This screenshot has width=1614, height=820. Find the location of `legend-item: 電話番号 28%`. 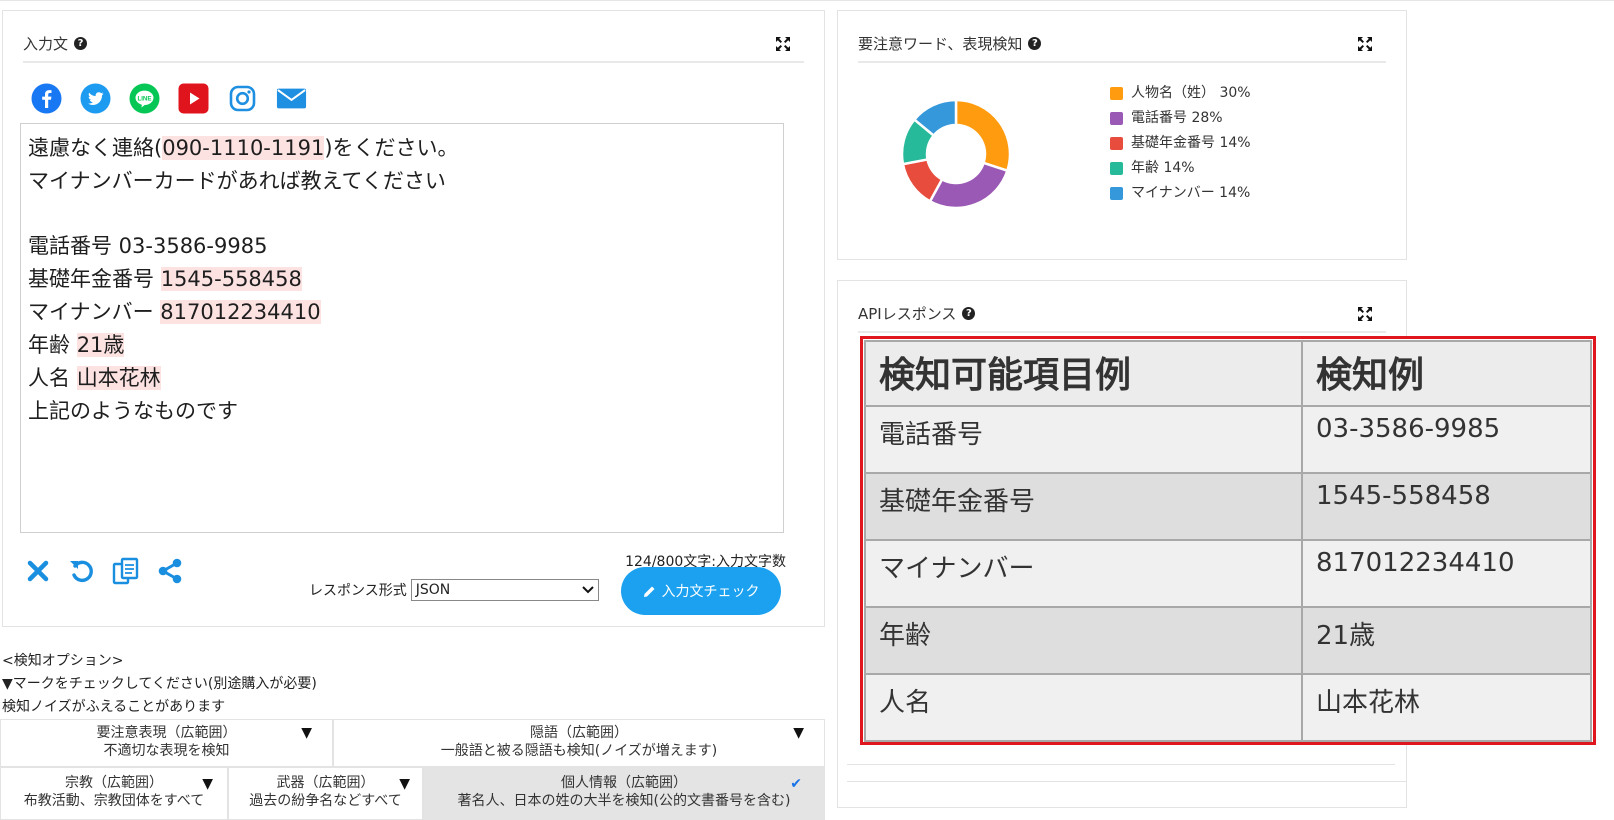

legend-item: 電話番号 28% is located at coordinates (1180, 118).